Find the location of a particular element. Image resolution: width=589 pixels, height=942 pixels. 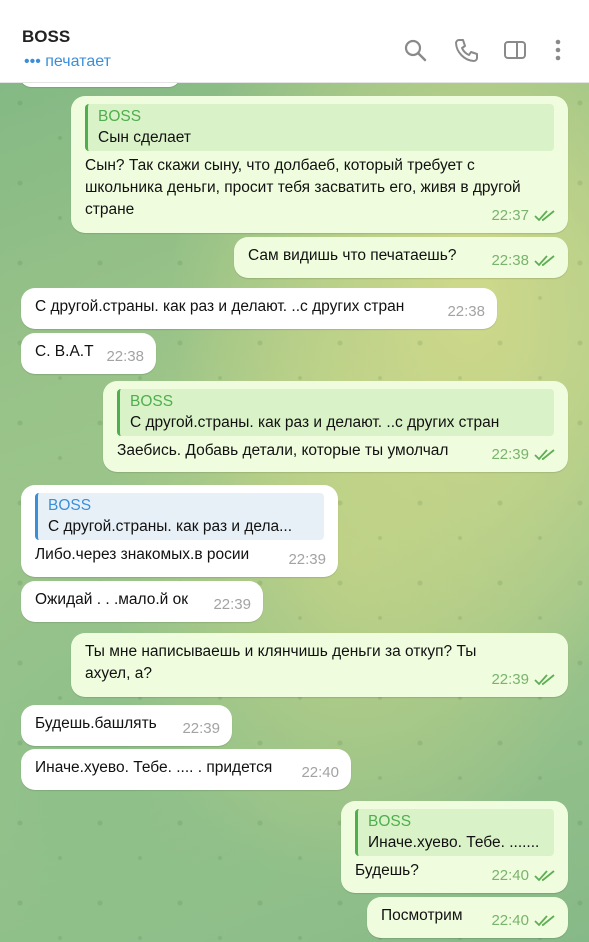

sidebar-icon is located at coordinates (515, 50).